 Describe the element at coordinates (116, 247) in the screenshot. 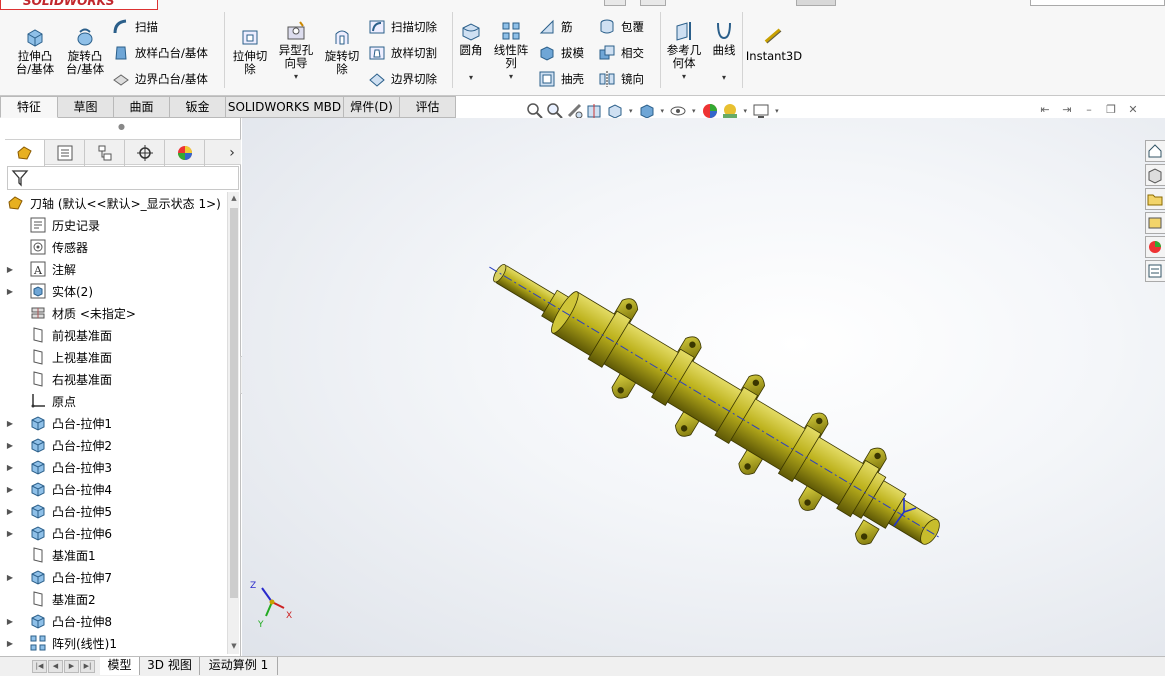

I see `tree-item: 传感器` at that location.